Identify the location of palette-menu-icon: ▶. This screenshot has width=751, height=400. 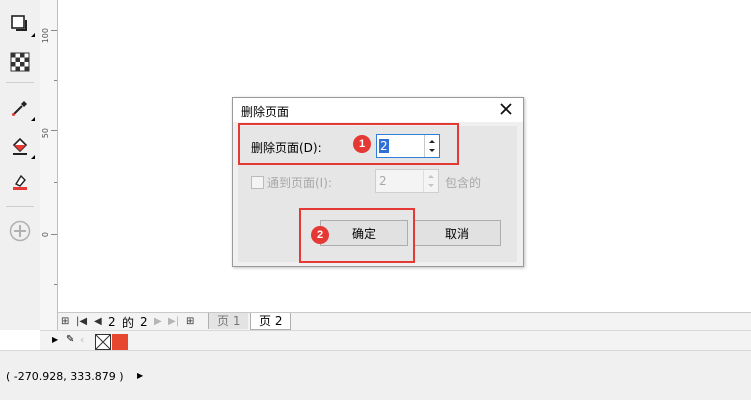
(55, 339).